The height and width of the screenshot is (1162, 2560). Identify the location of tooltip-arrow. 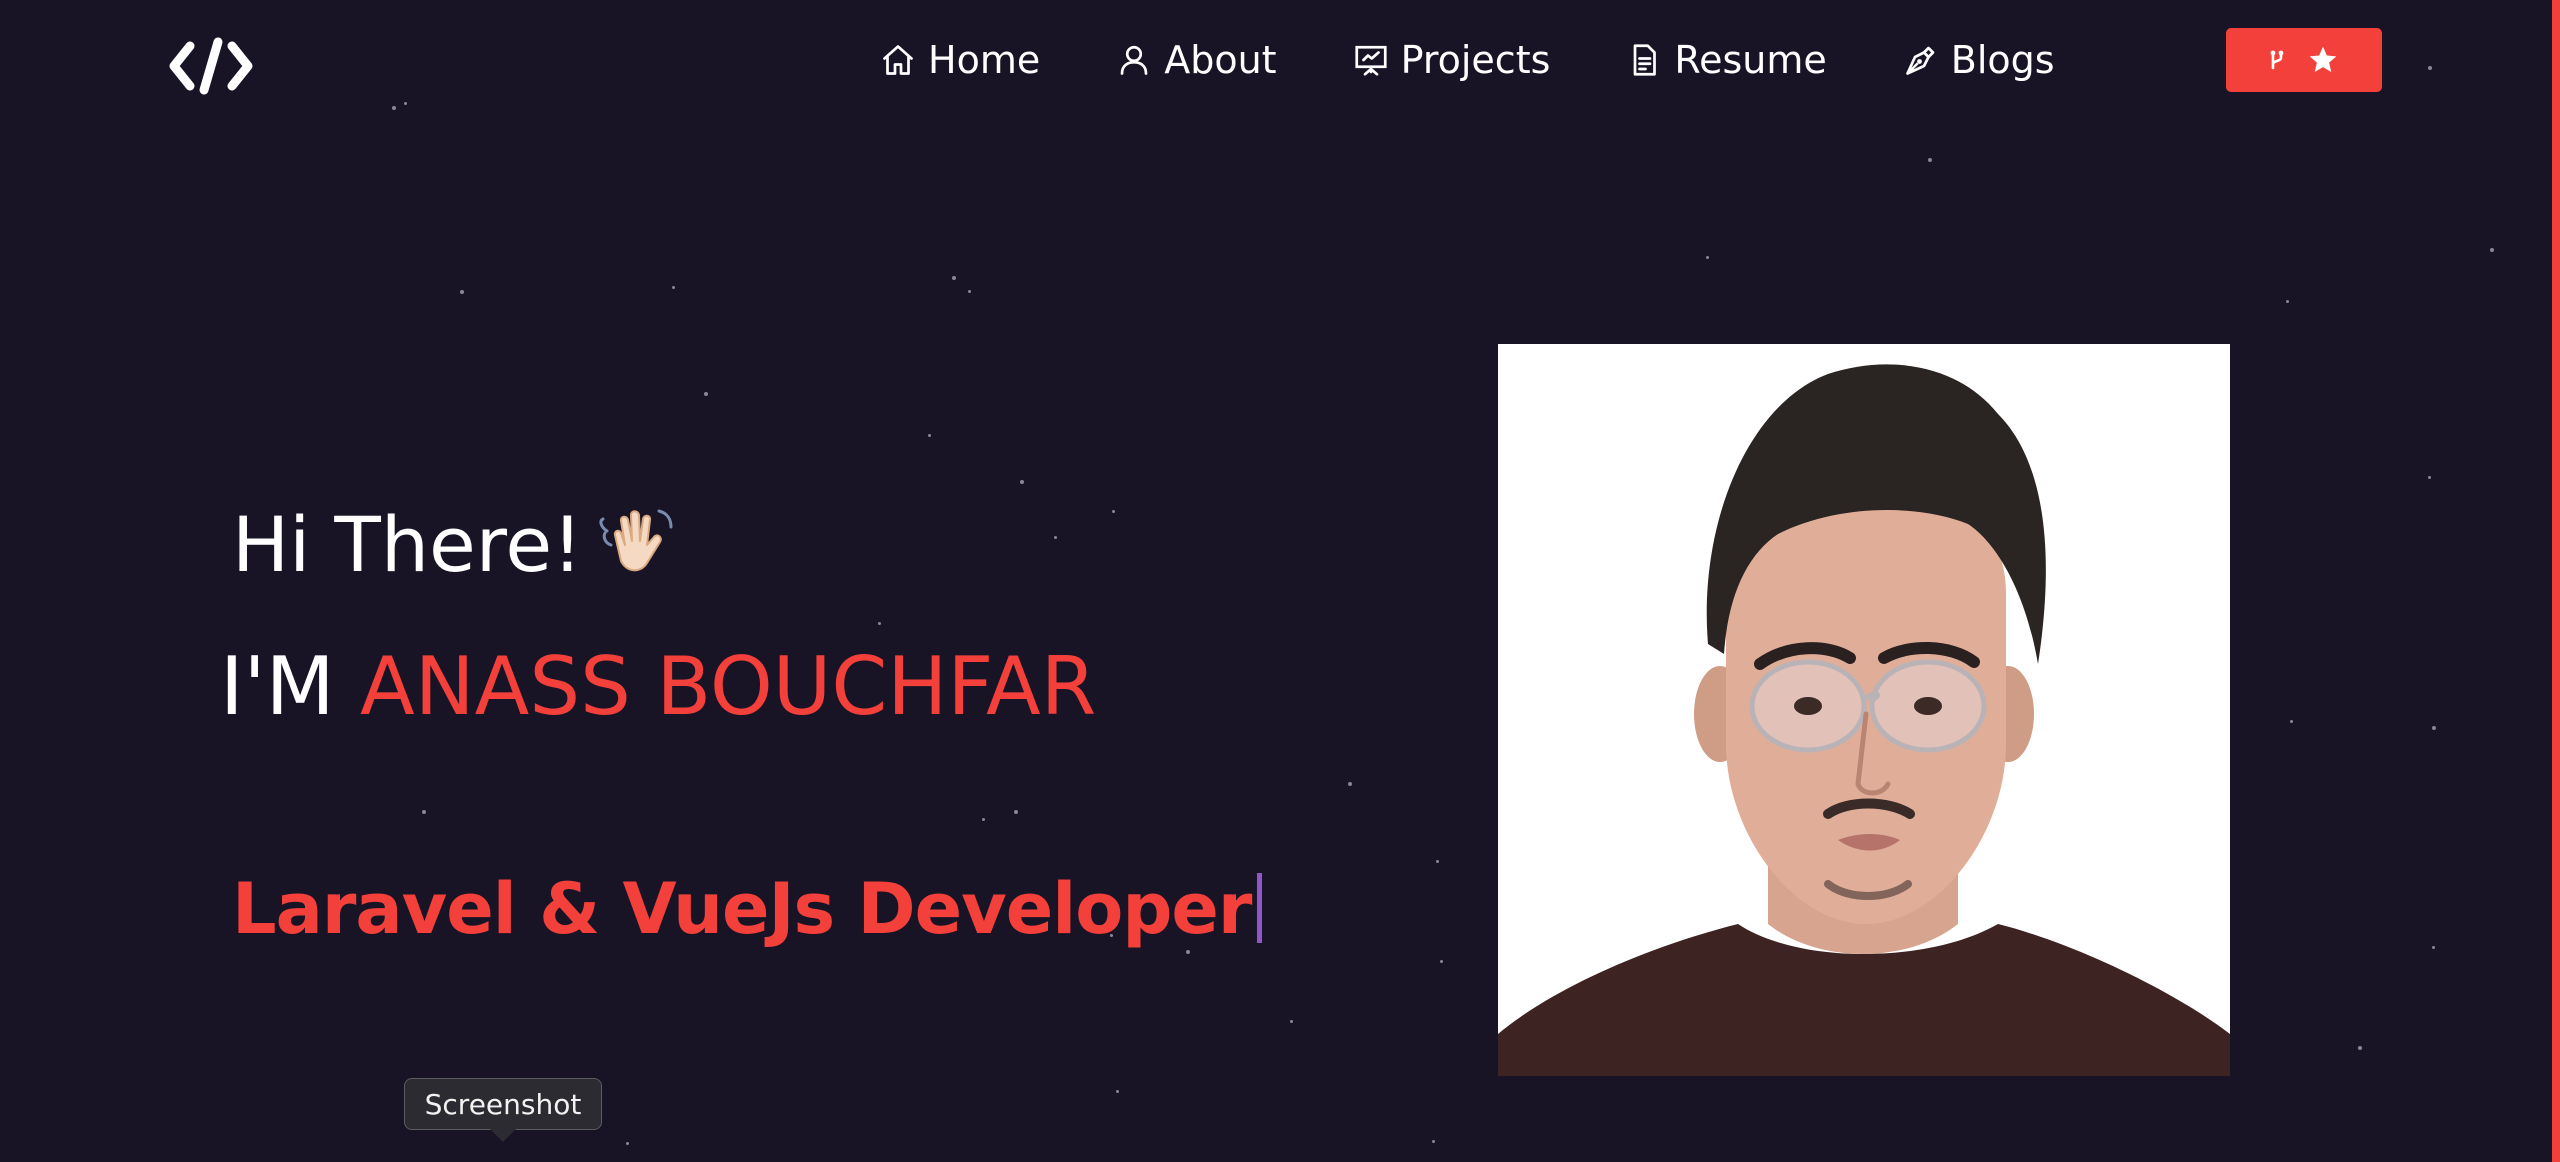
(503, 1135).